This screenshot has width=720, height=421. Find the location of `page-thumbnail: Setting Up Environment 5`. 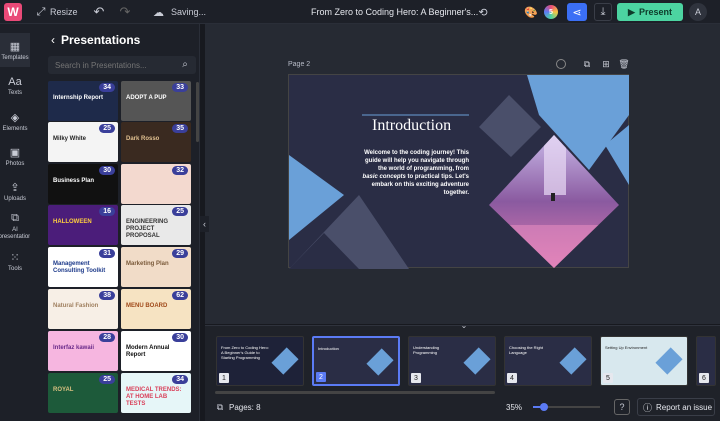

page-thumbnail: Setting Up Environment 5 is located at coordinates (644, 361).